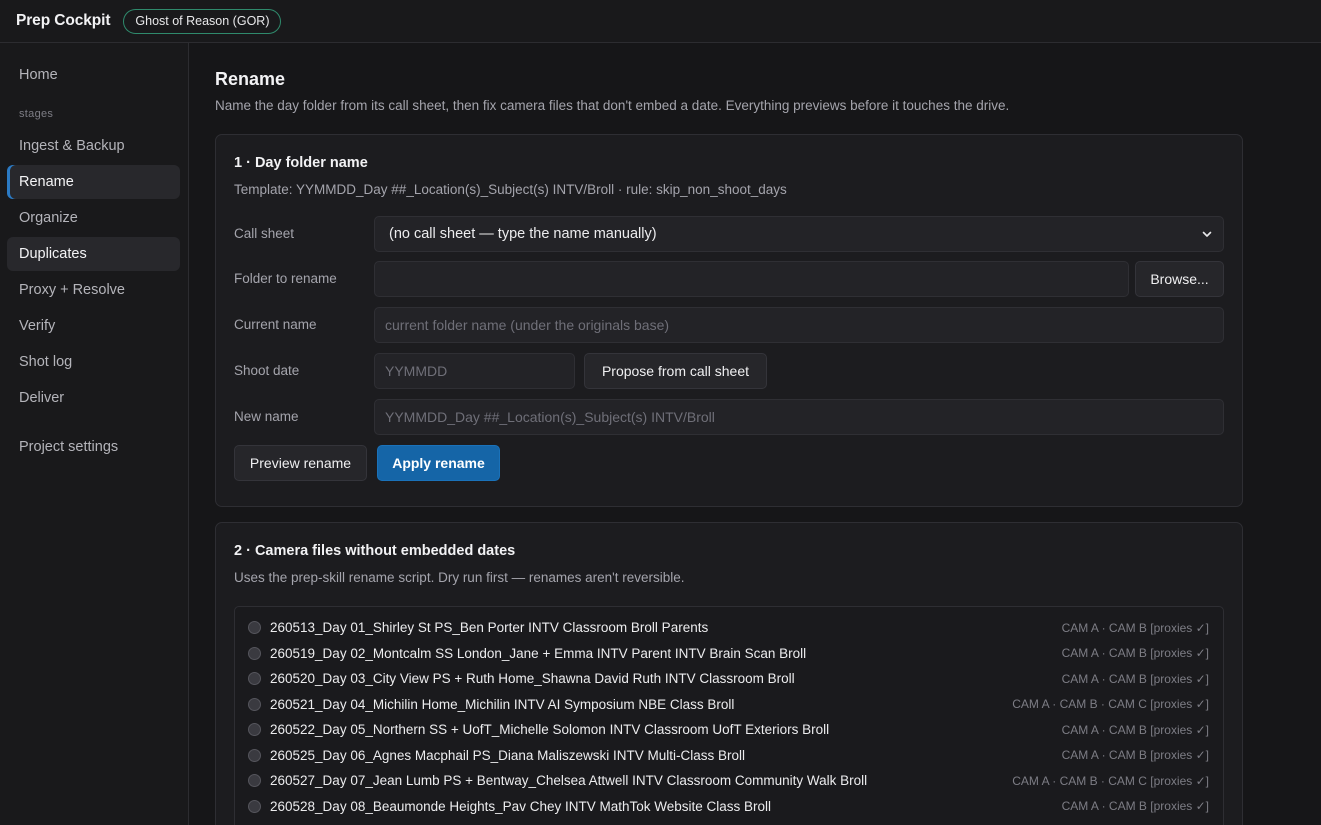 This screenshot has width=1321, height=825. Describe the element at coordinates (799, 234) in the screenshot. I see `call-sheet-select: (no call sheet — type the name manually)` at that location.